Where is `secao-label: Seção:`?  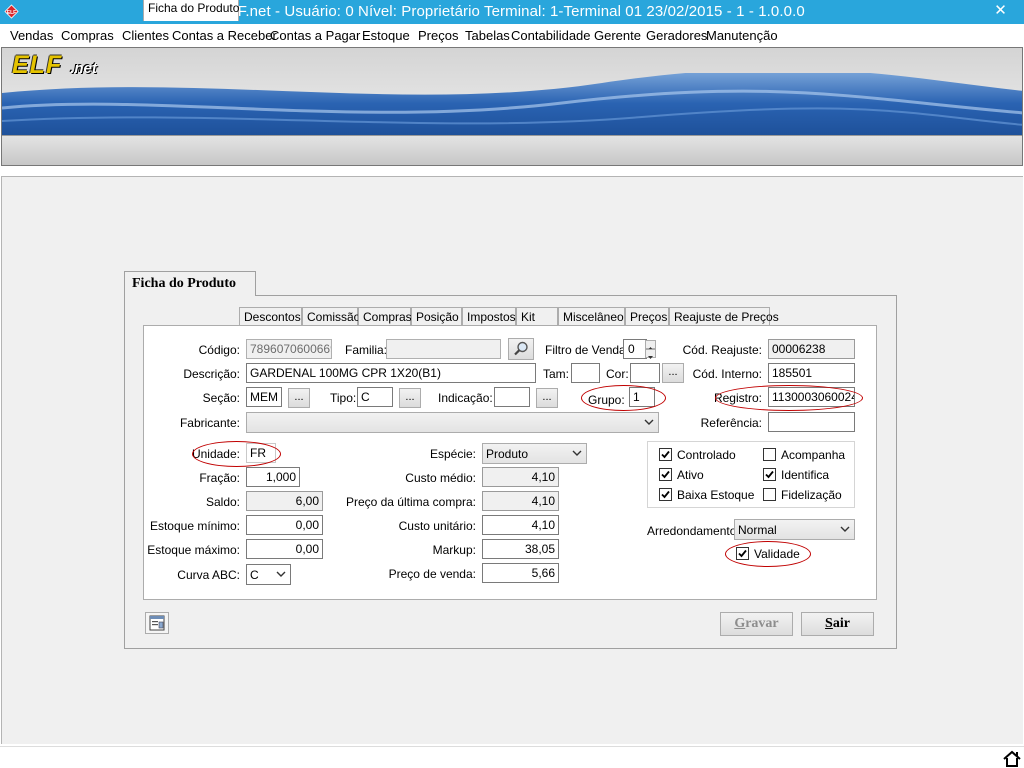
secao-label: Seção: is located at coordinates (221, 398).